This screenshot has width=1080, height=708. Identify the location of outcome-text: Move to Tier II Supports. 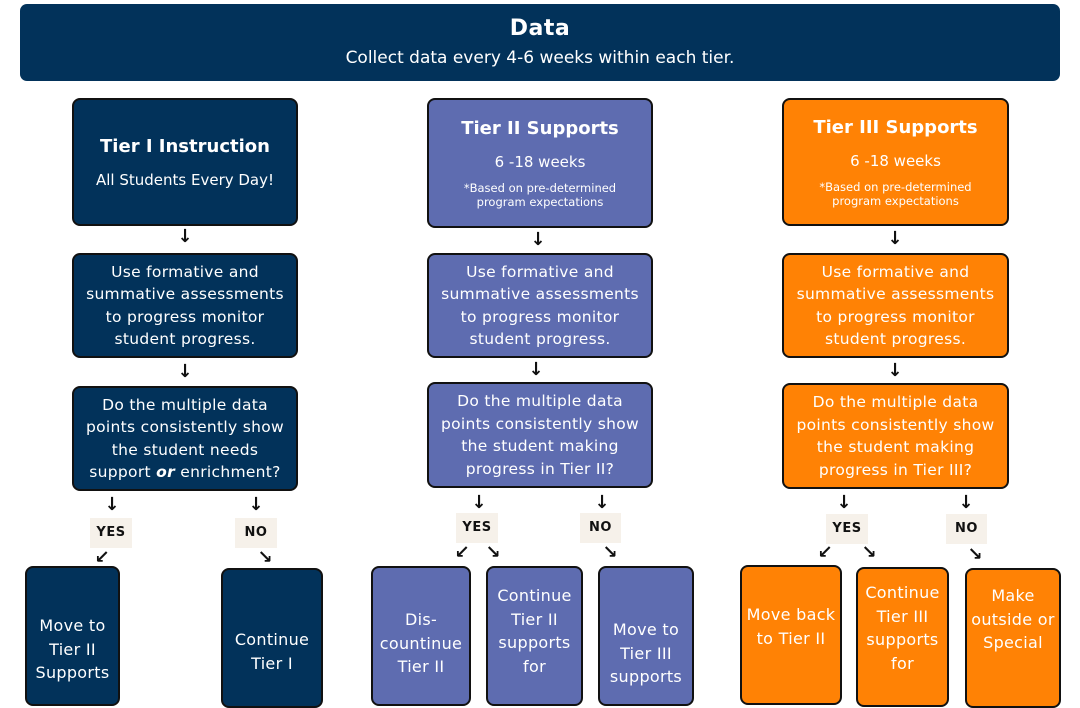
(72, 649).